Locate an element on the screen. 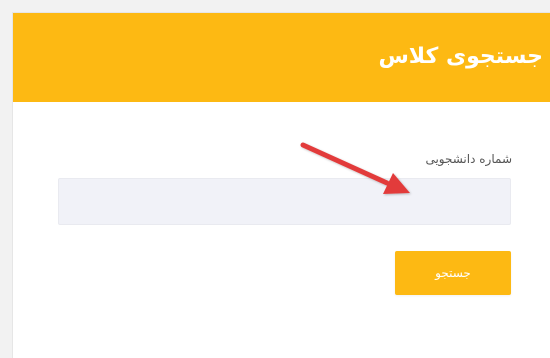  page-title: جستجوی کلاس is located at coordinates (460, 56).